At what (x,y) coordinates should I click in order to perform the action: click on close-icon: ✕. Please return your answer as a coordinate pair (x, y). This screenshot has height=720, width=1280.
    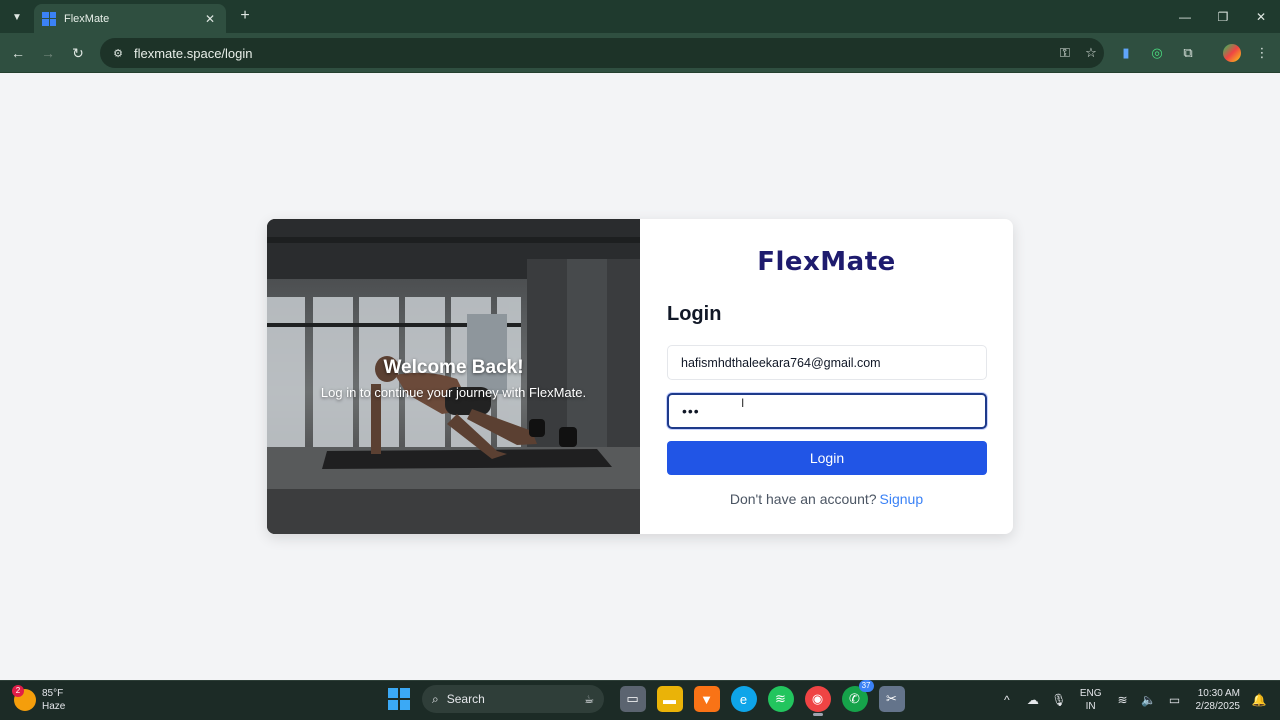
    Looking at the image, I should click on (210, 19).